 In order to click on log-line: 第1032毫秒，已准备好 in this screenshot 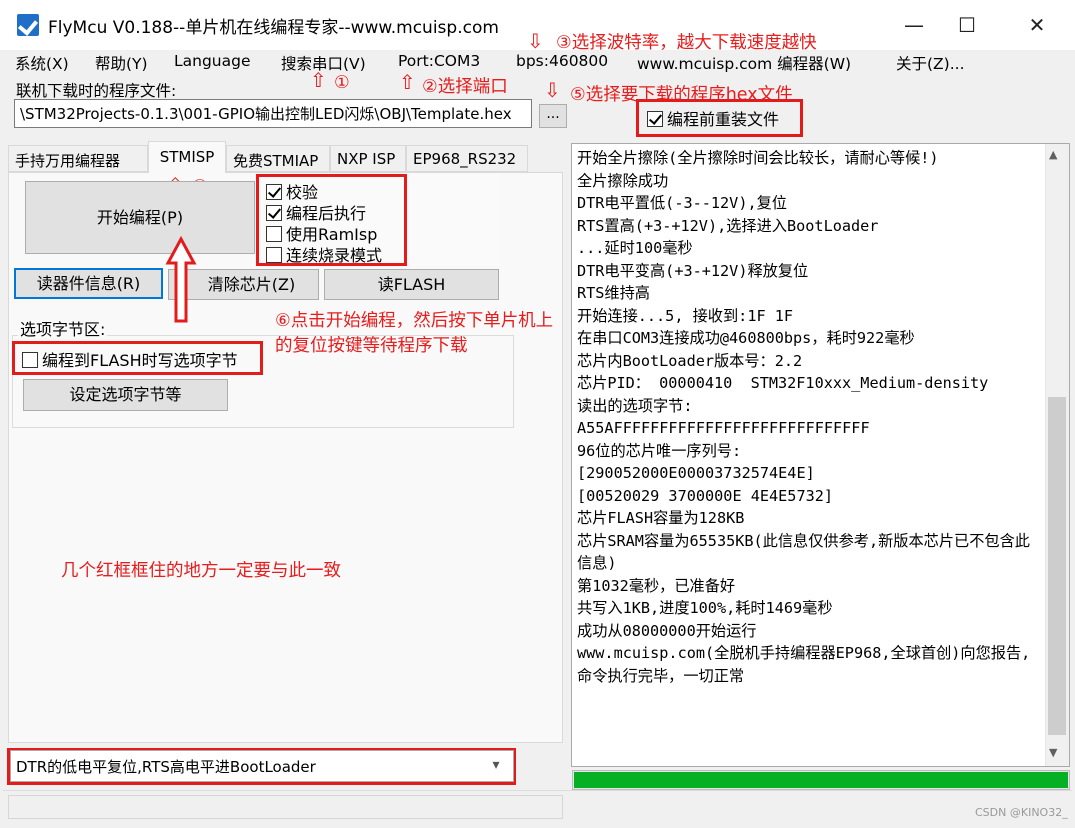, I will do `click(656, 585)`.